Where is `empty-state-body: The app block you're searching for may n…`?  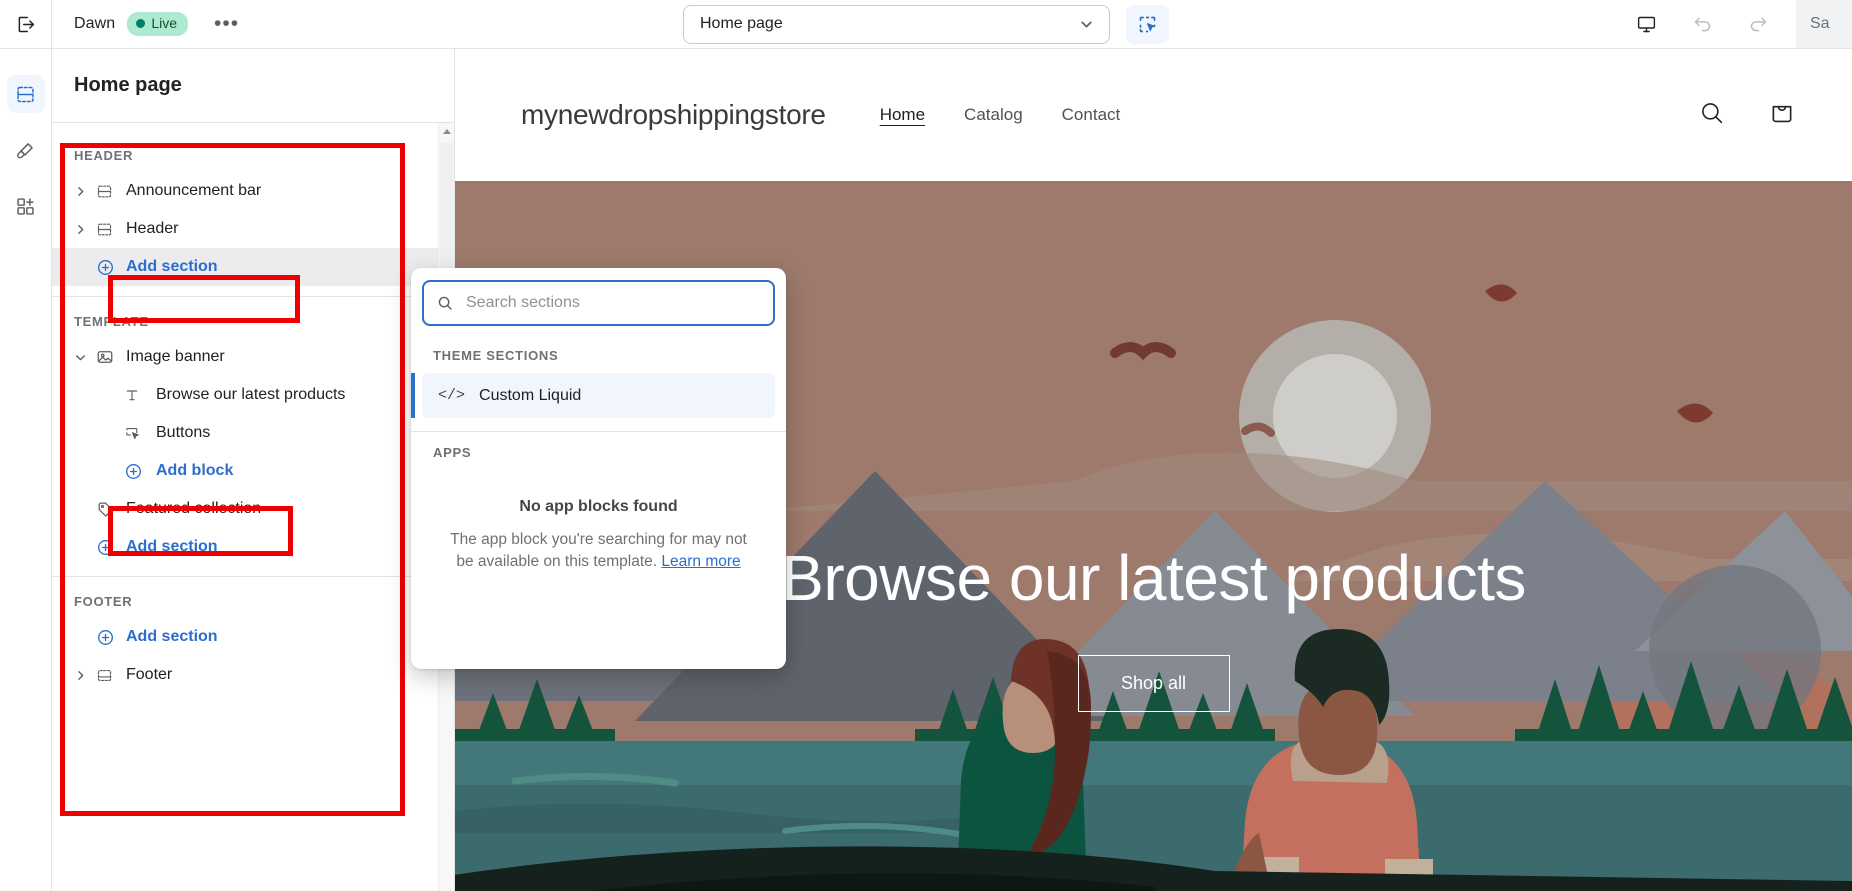 empty-state-body: The app block you're searching for may n… is located at coordinates (598, 551).